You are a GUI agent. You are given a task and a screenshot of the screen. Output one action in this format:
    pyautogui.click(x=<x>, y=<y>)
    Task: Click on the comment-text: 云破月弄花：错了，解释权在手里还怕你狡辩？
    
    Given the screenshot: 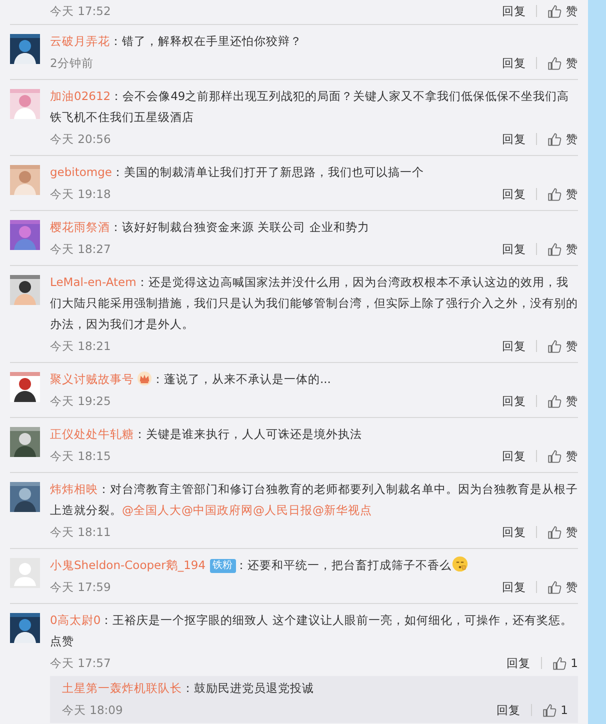 What is the action you would take?
    pyautogui.click(x=176, y=41)
    